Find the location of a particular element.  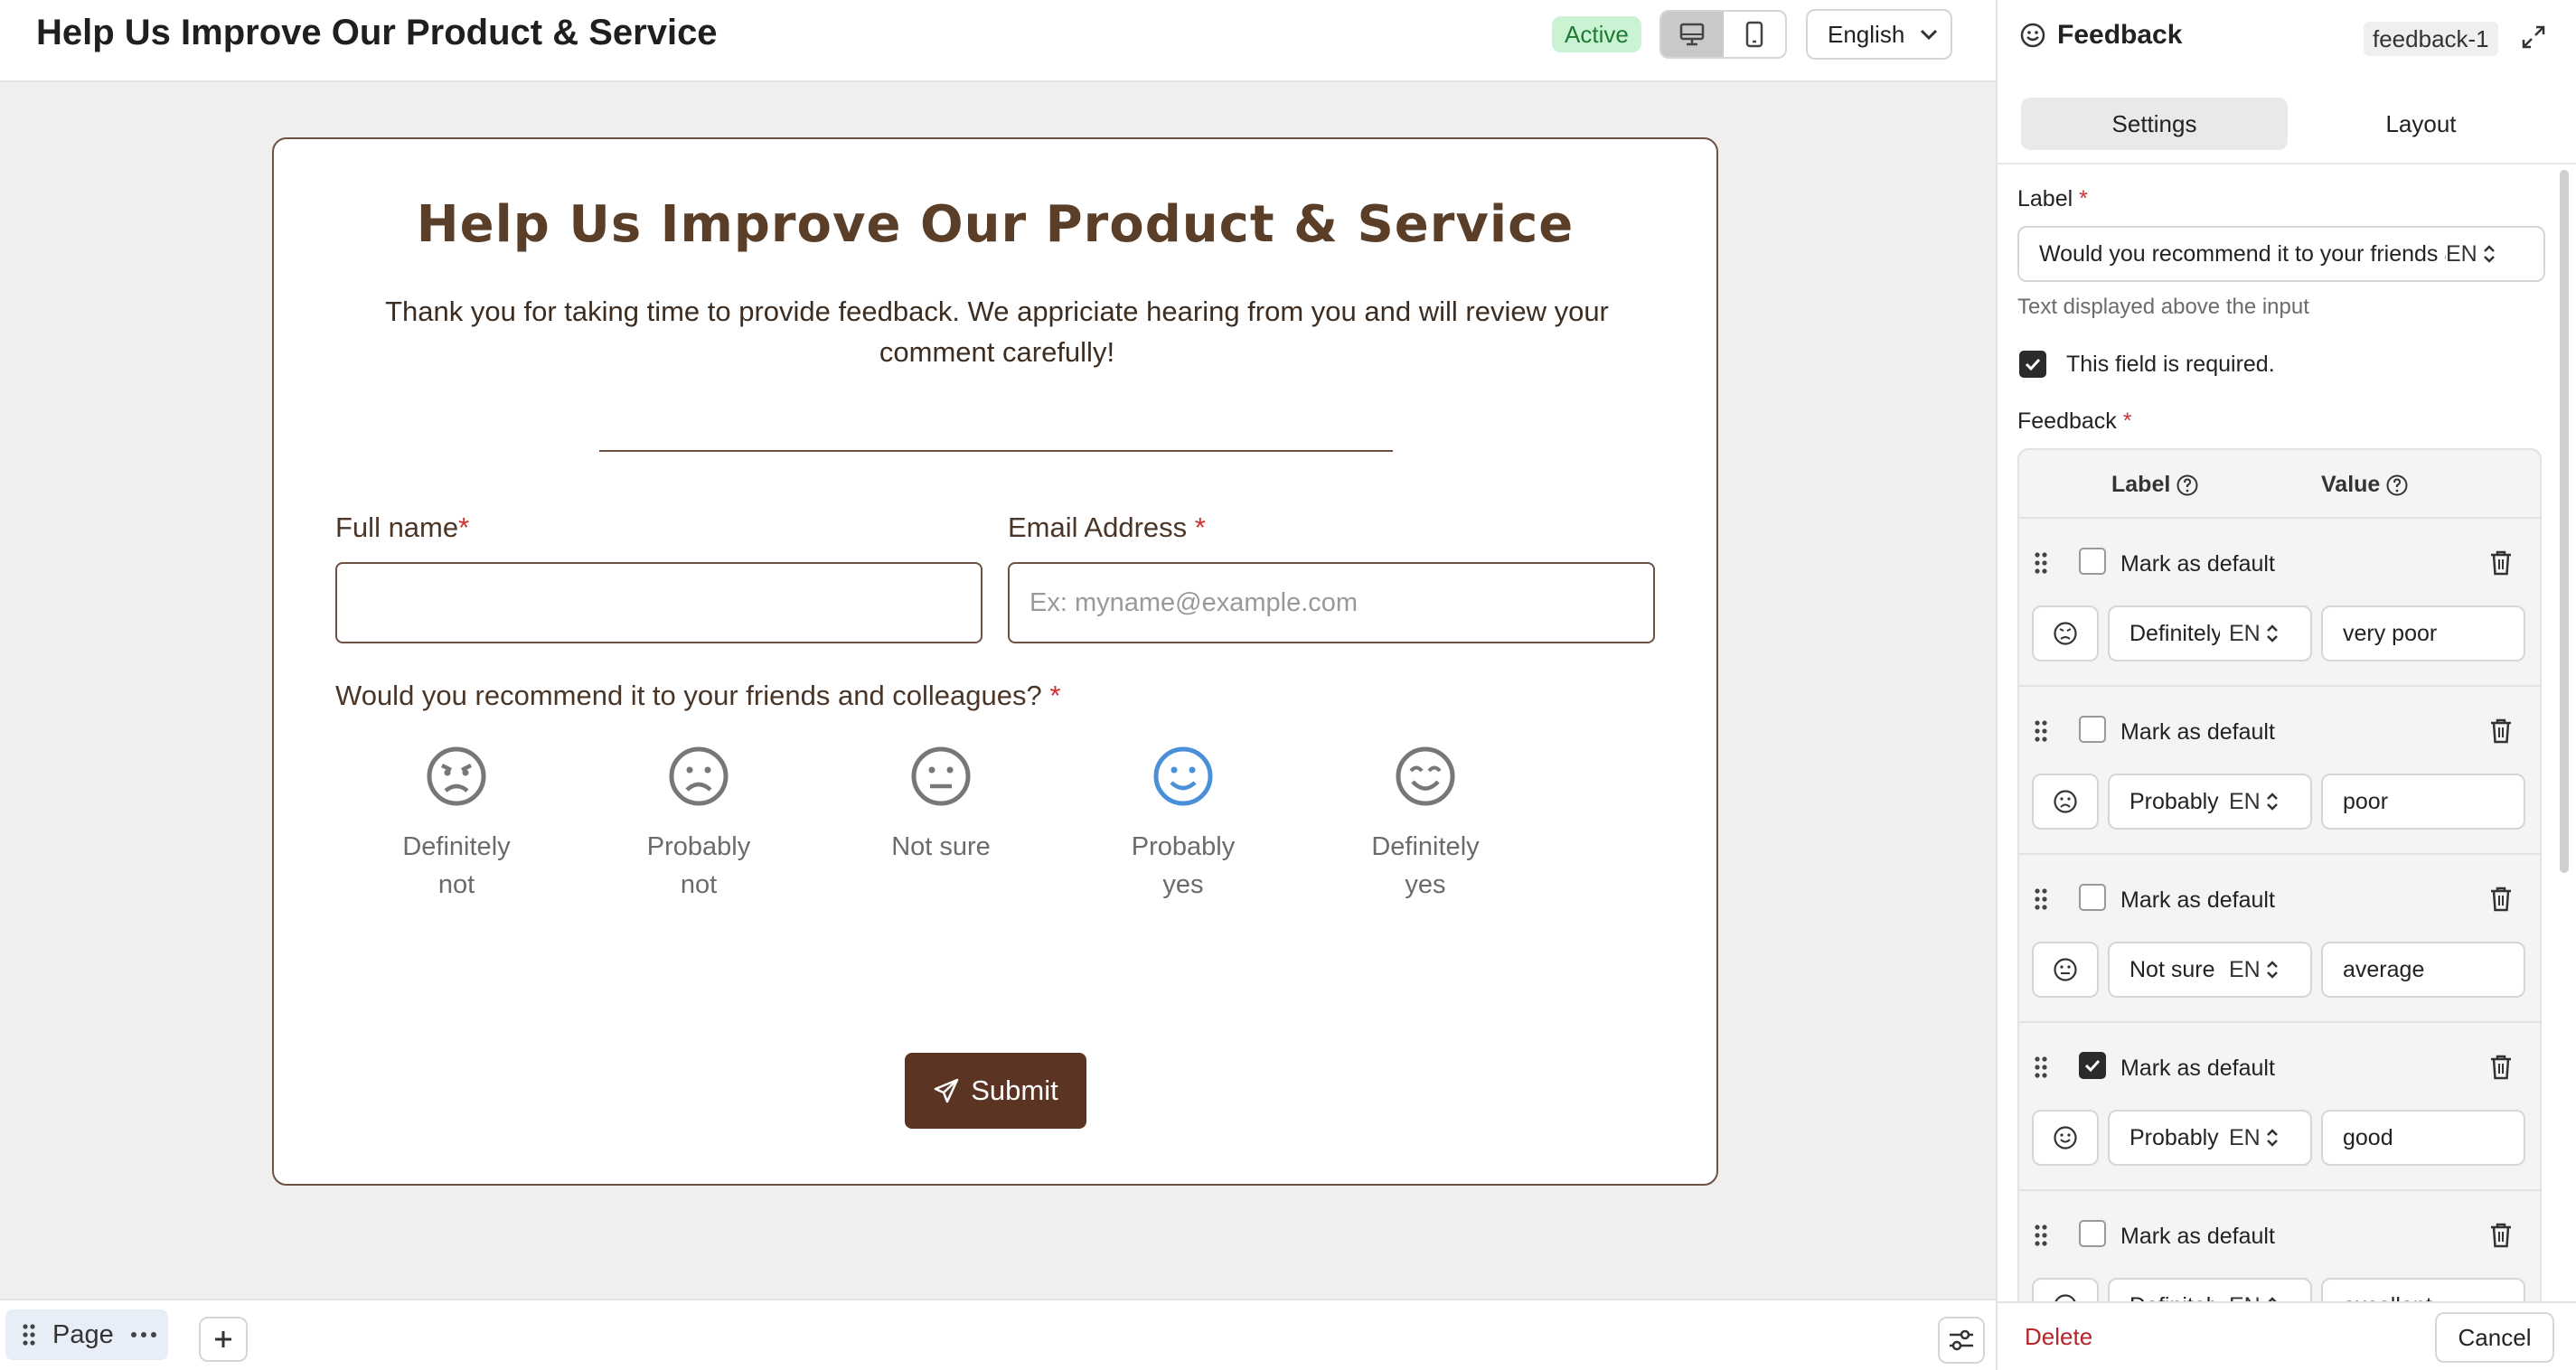

full-name-input is located at coordinates (659, 602).